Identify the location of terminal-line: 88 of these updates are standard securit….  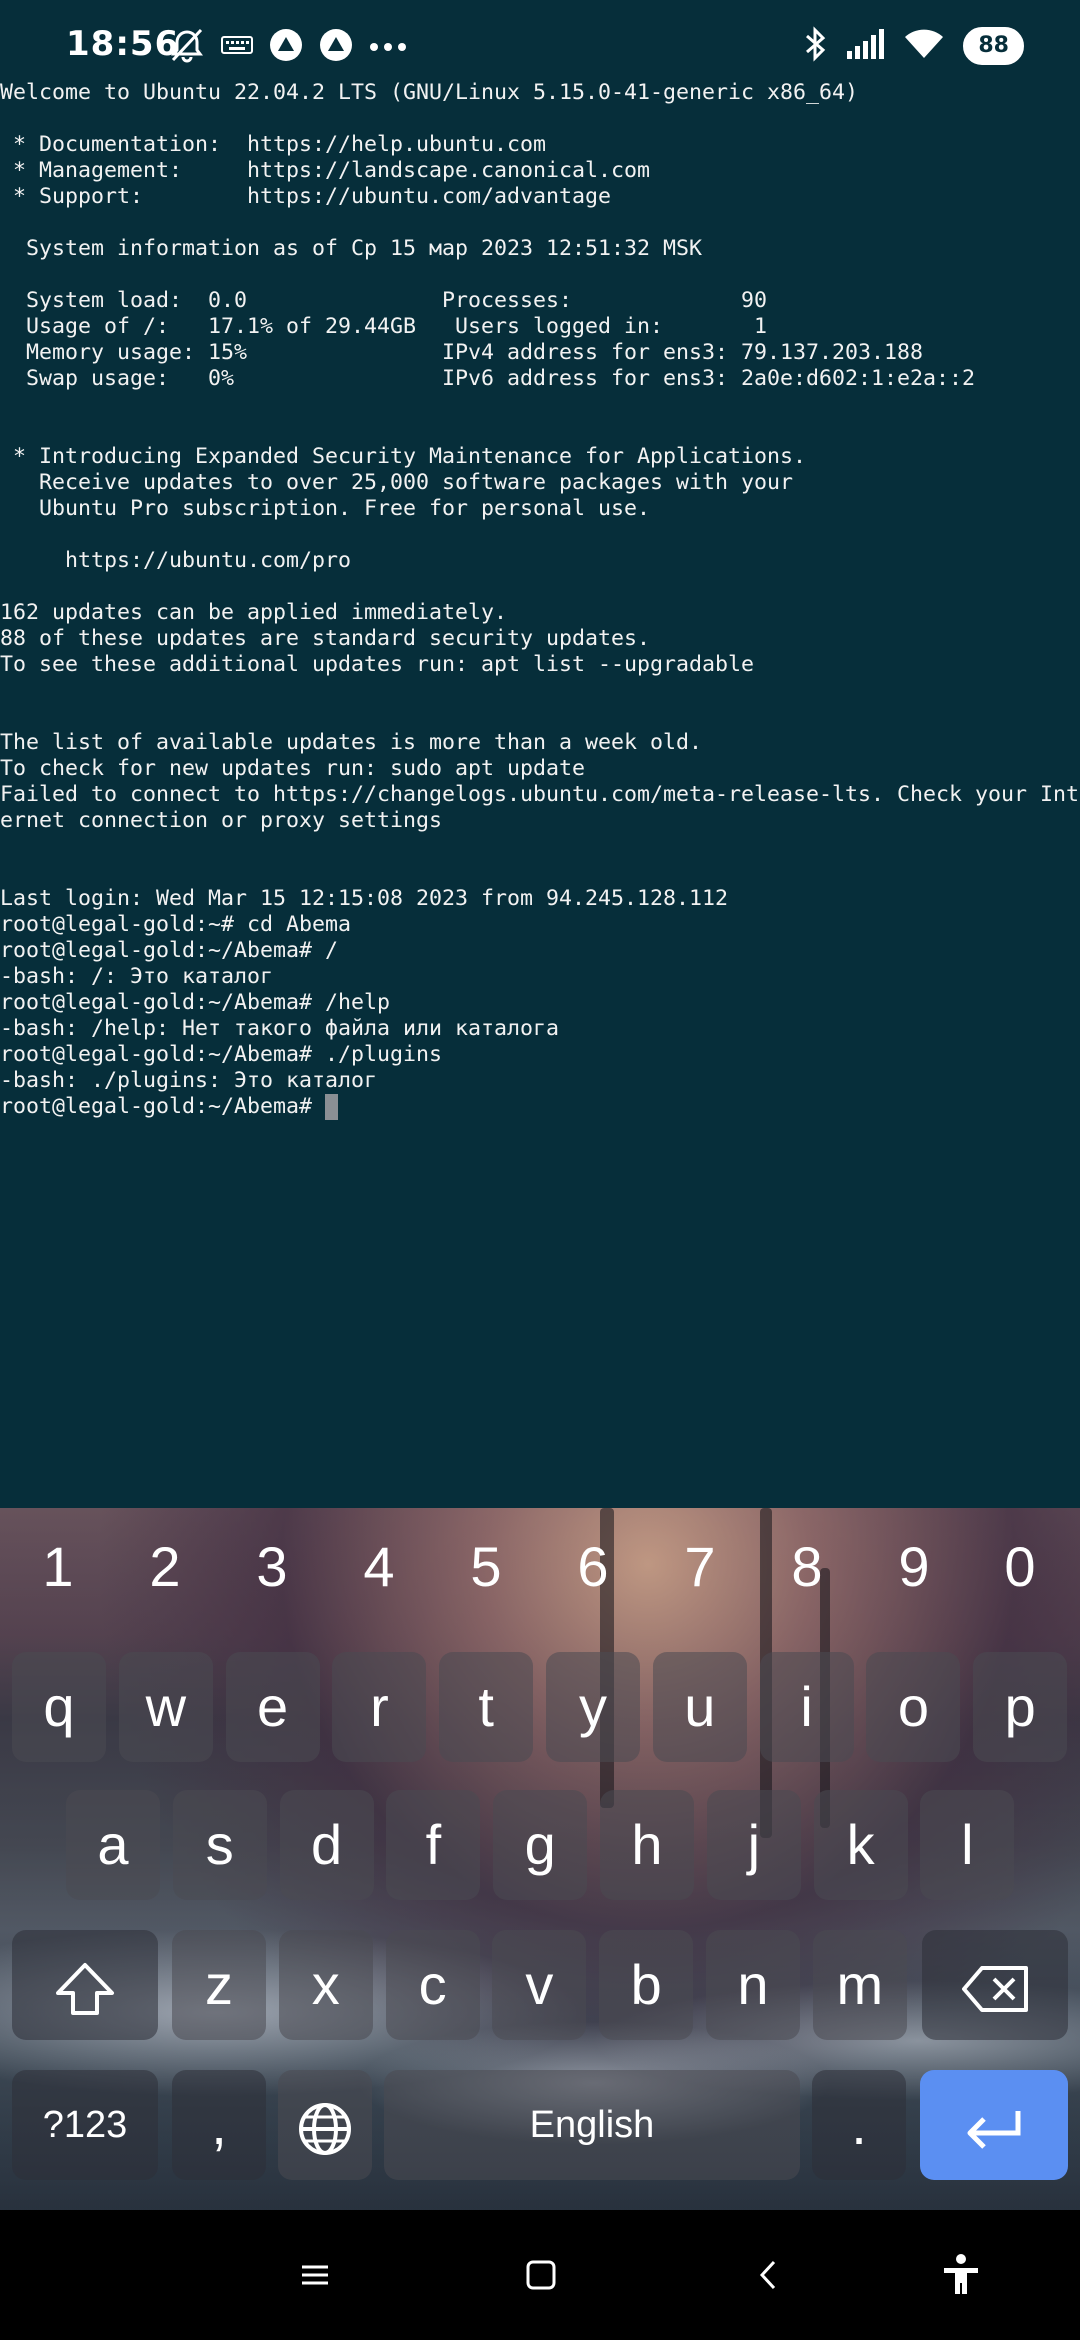
(325, 638).